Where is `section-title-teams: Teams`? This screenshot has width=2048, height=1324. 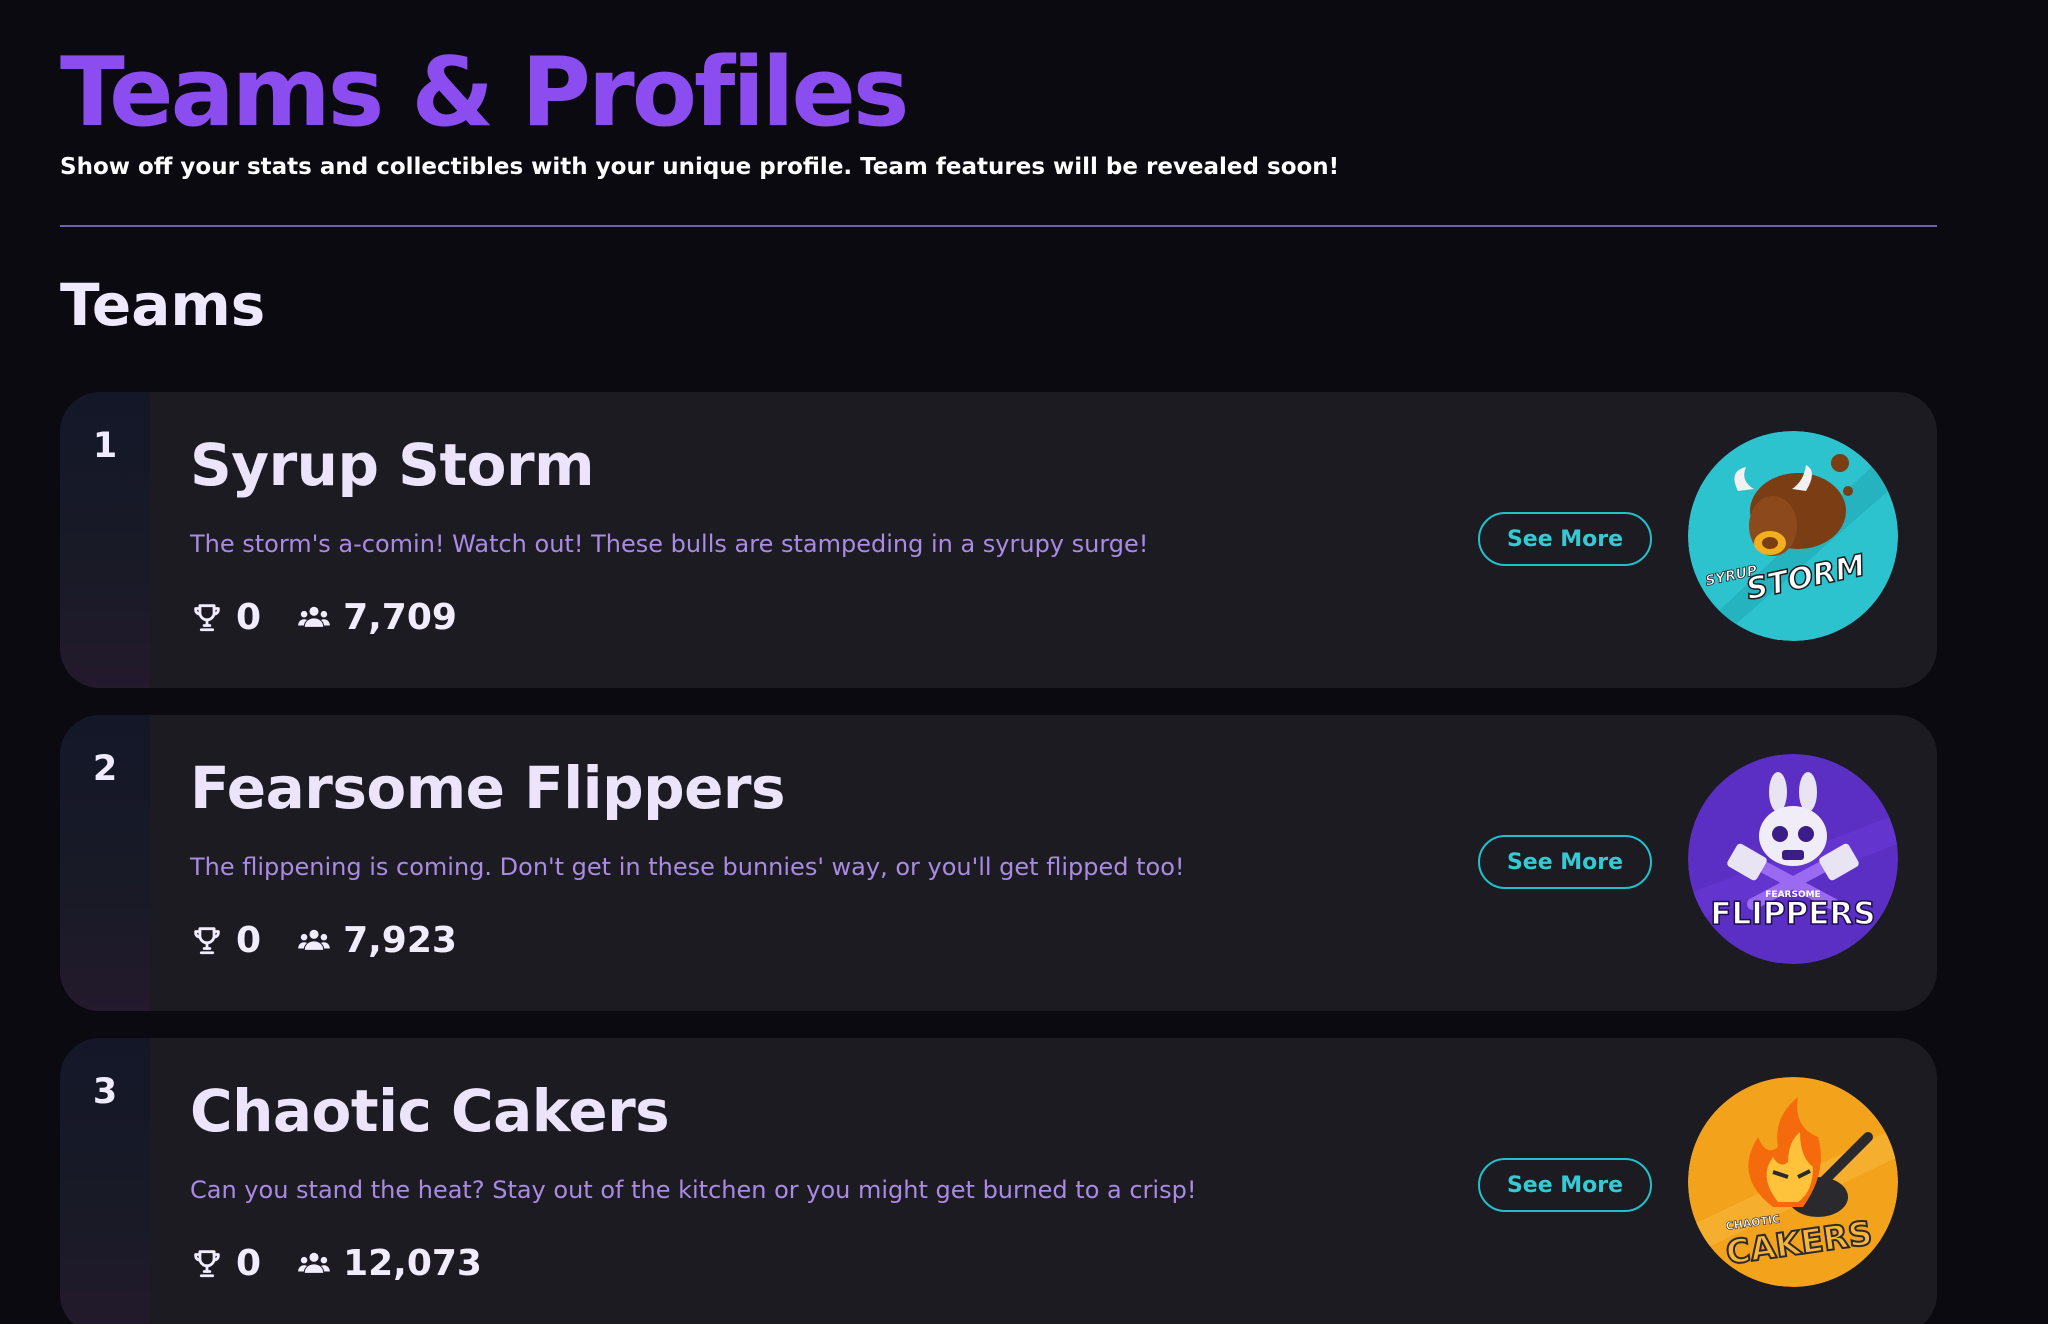
section-title-teams: Teams is located at coordinates (163, 305).